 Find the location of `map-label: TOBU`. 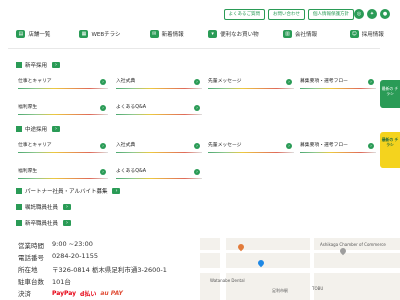

map-label: TOBU is located at coordinates (318, 288).